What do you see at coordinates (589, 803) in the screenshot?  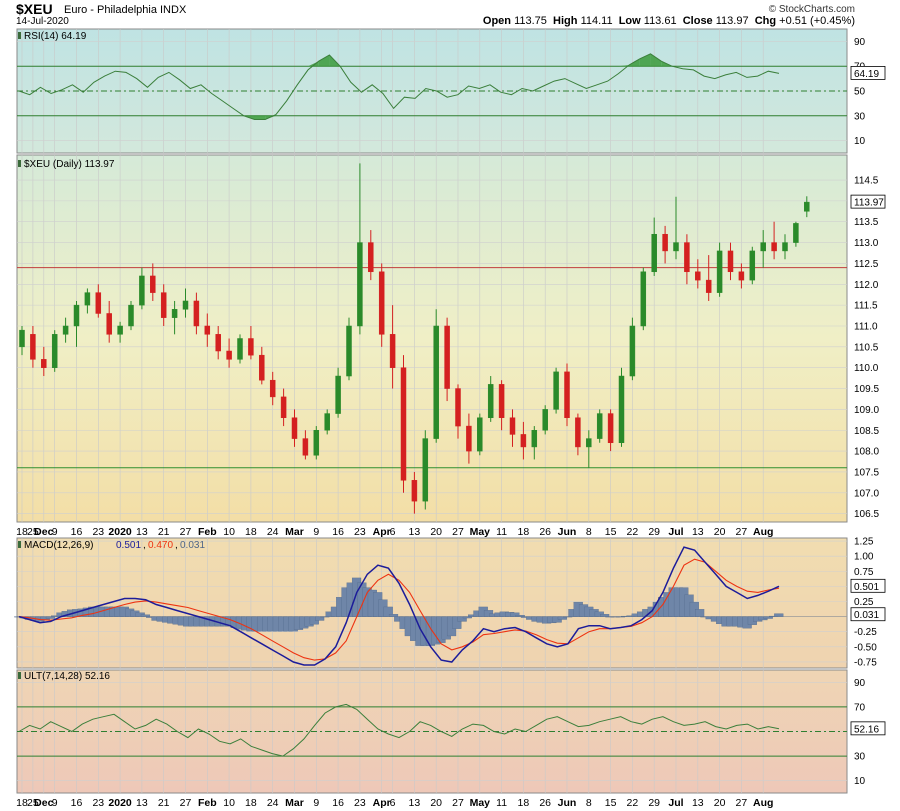 I see `ult-xtick-label: 8` at bounding box center [589, 803].